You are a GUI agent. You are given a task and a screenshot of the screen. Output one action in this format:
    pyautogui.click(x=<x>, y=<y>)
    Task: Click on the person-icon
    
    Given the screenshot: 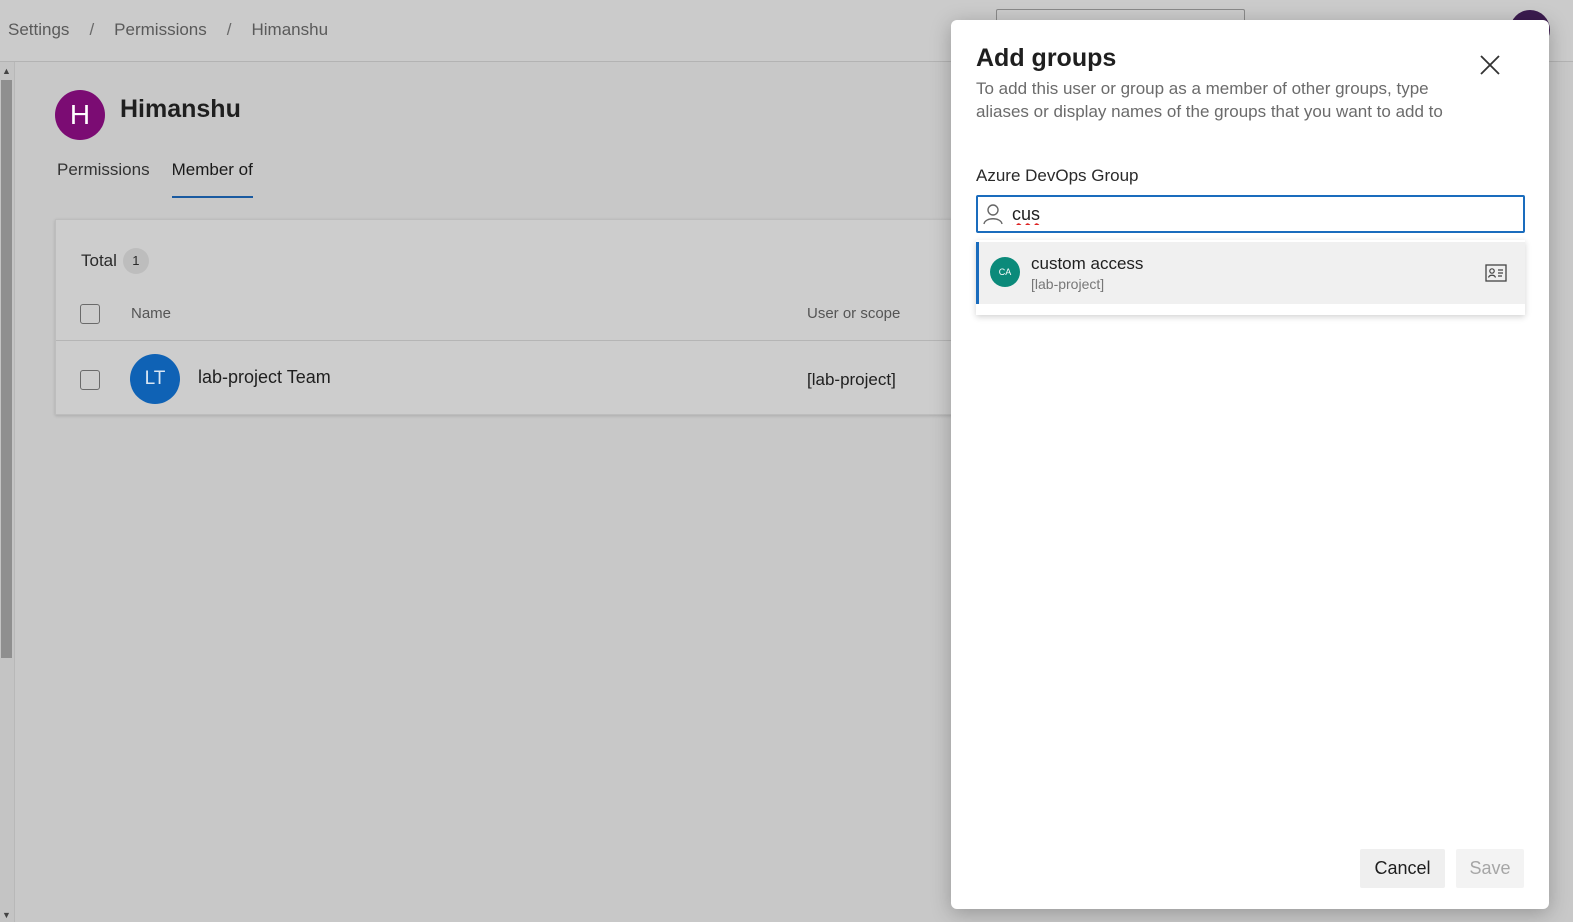 What is the action you would take?
    pyautogui.click(x=993, y=216)
    